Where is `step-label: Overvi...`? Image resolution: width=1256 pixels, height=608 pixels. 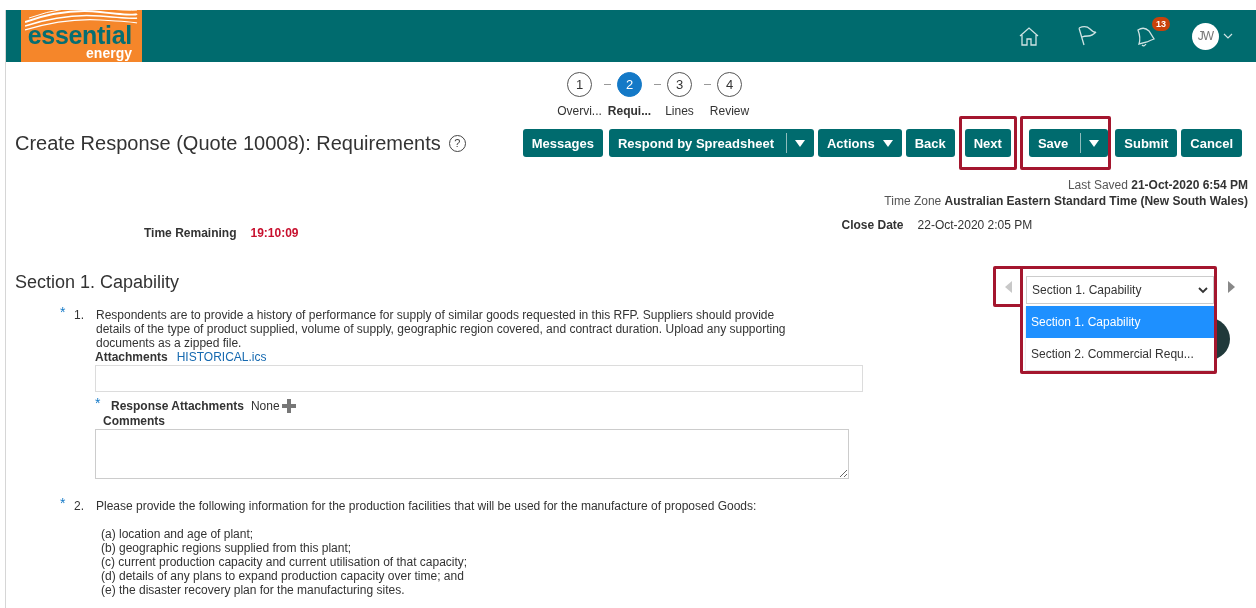
step-label: Overvi... is located at coordinates (579, 111).